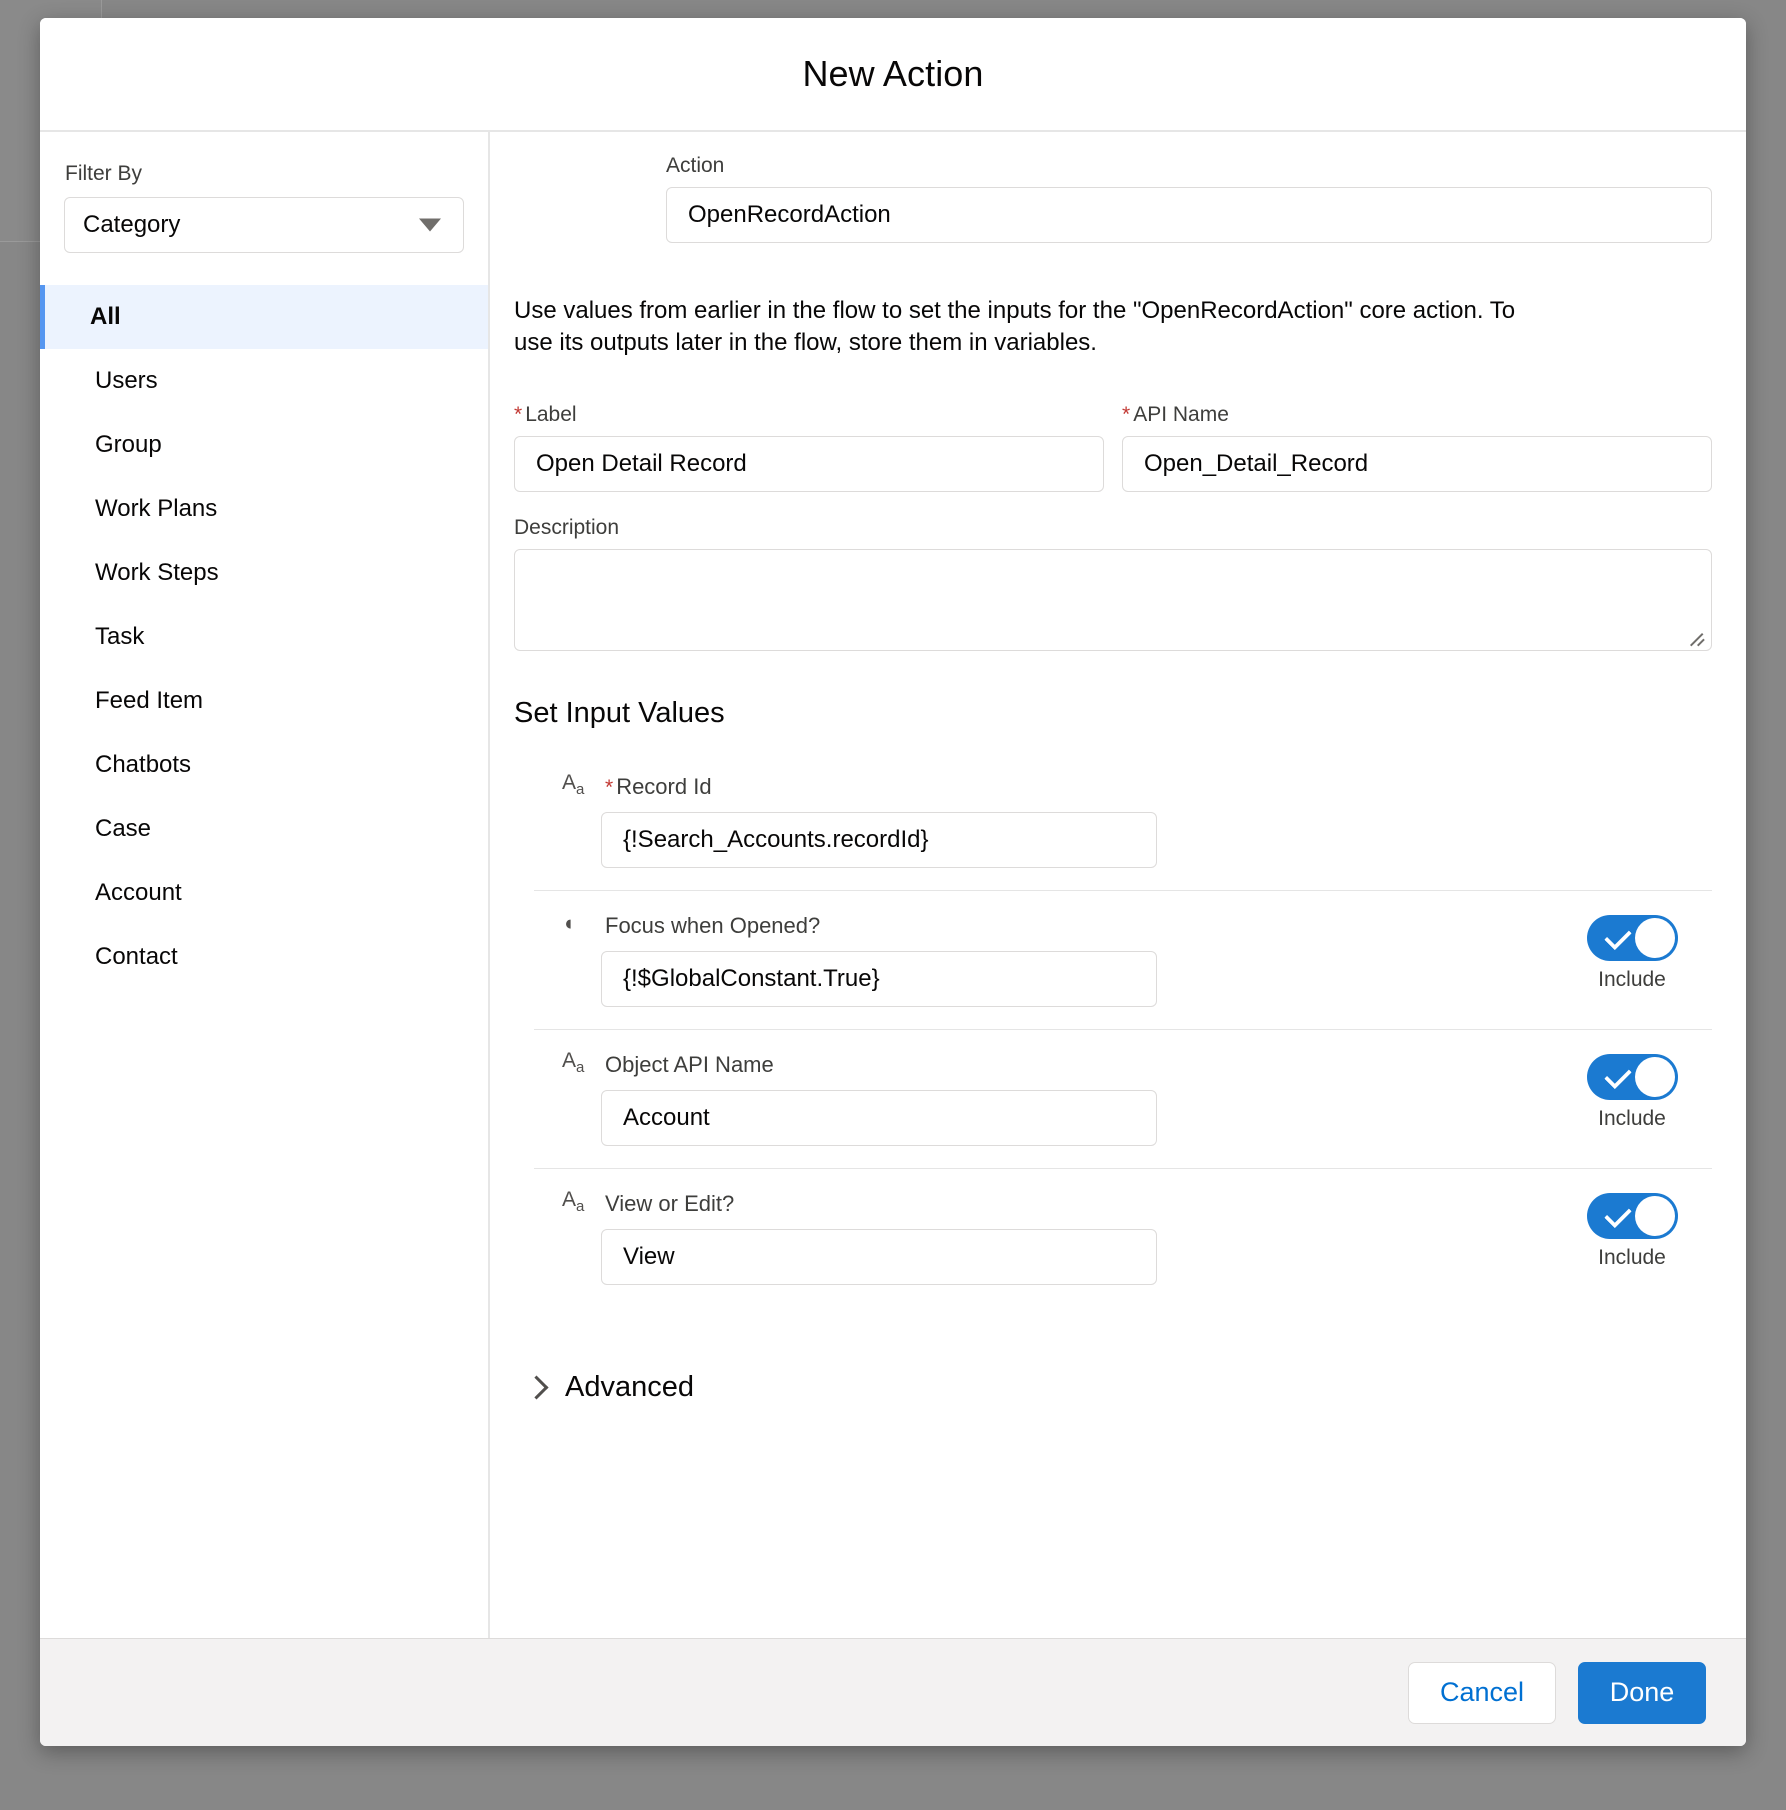 This screenshot has width=1786, height=1810. I want to click on input-row-value: {!Search_Accounts.recordId}, so click(776, 839).